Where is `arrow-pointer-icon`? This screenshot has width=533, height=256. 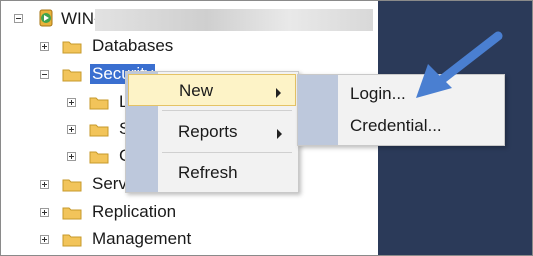
arrow-pointer-icon is located at coordinates (459, 64).